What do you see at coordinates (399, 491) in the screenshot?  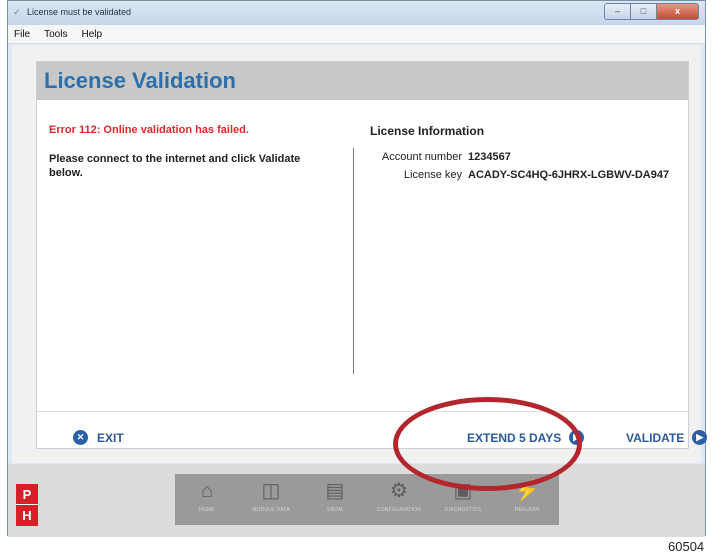 I see `configuration-icon: ⚙` at bounding box center [399, 491].